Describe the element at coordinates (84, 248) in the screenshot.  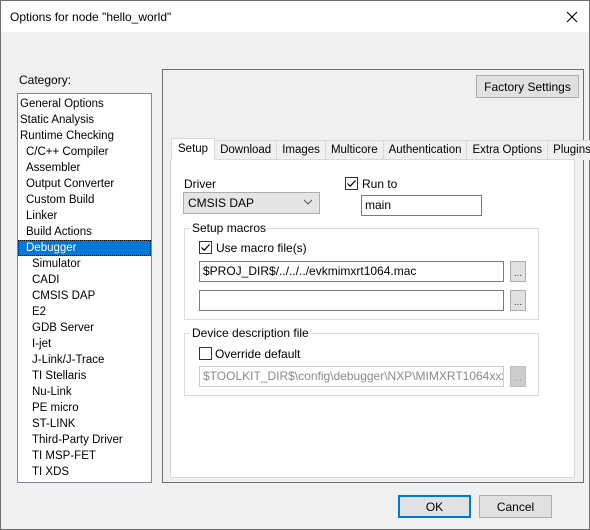
I see `category-item-debugger: Debugger` at that location.